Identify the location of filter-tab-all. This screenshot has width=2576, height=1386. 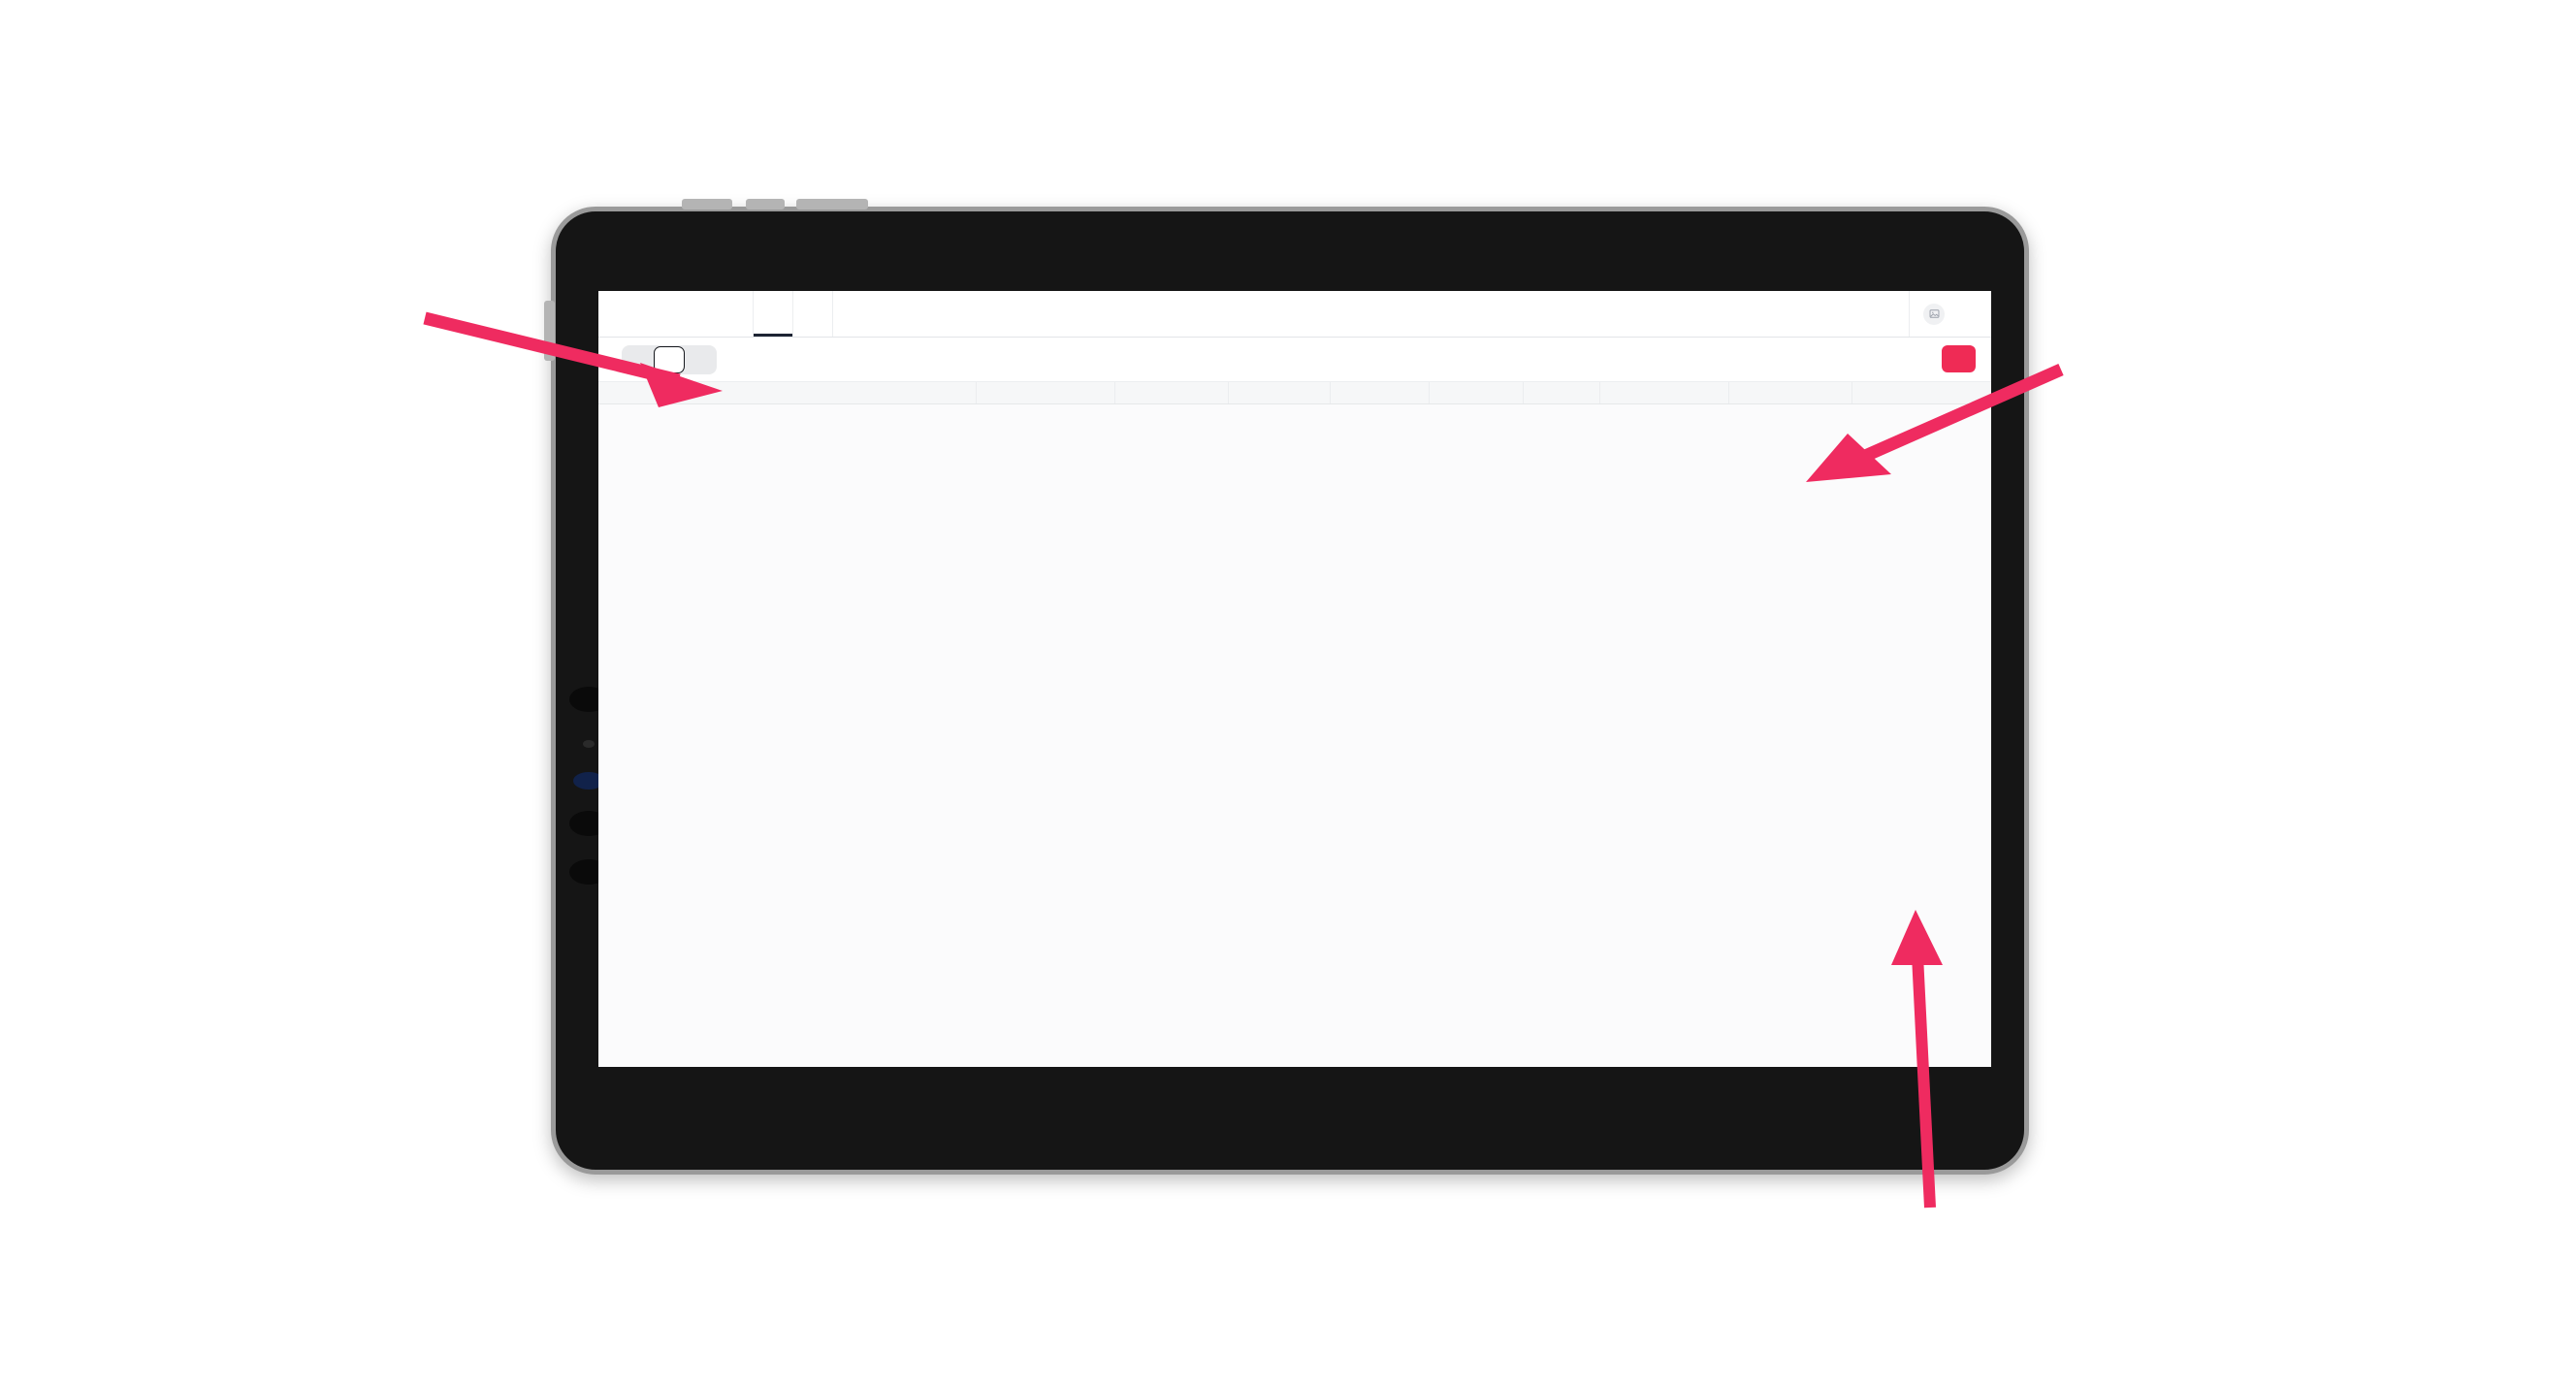
(699, 359).